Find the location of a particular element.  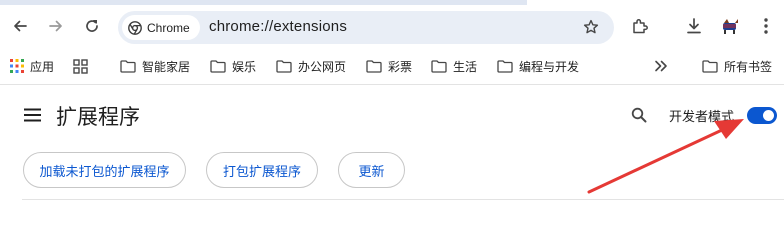

arrow-right-icon is located at coordinates (55, 26).